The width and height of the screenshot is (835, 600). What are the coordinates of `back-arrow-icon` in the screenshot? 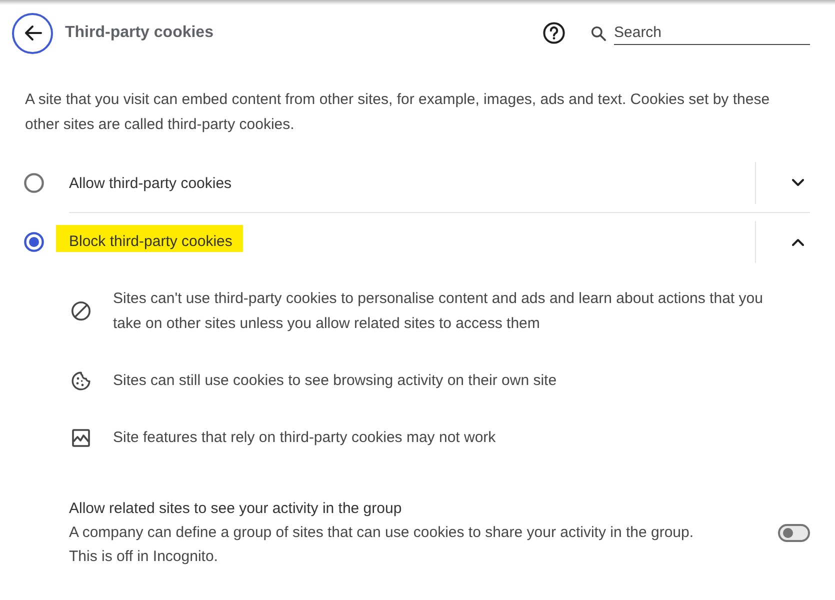 It's located at (32, 33).